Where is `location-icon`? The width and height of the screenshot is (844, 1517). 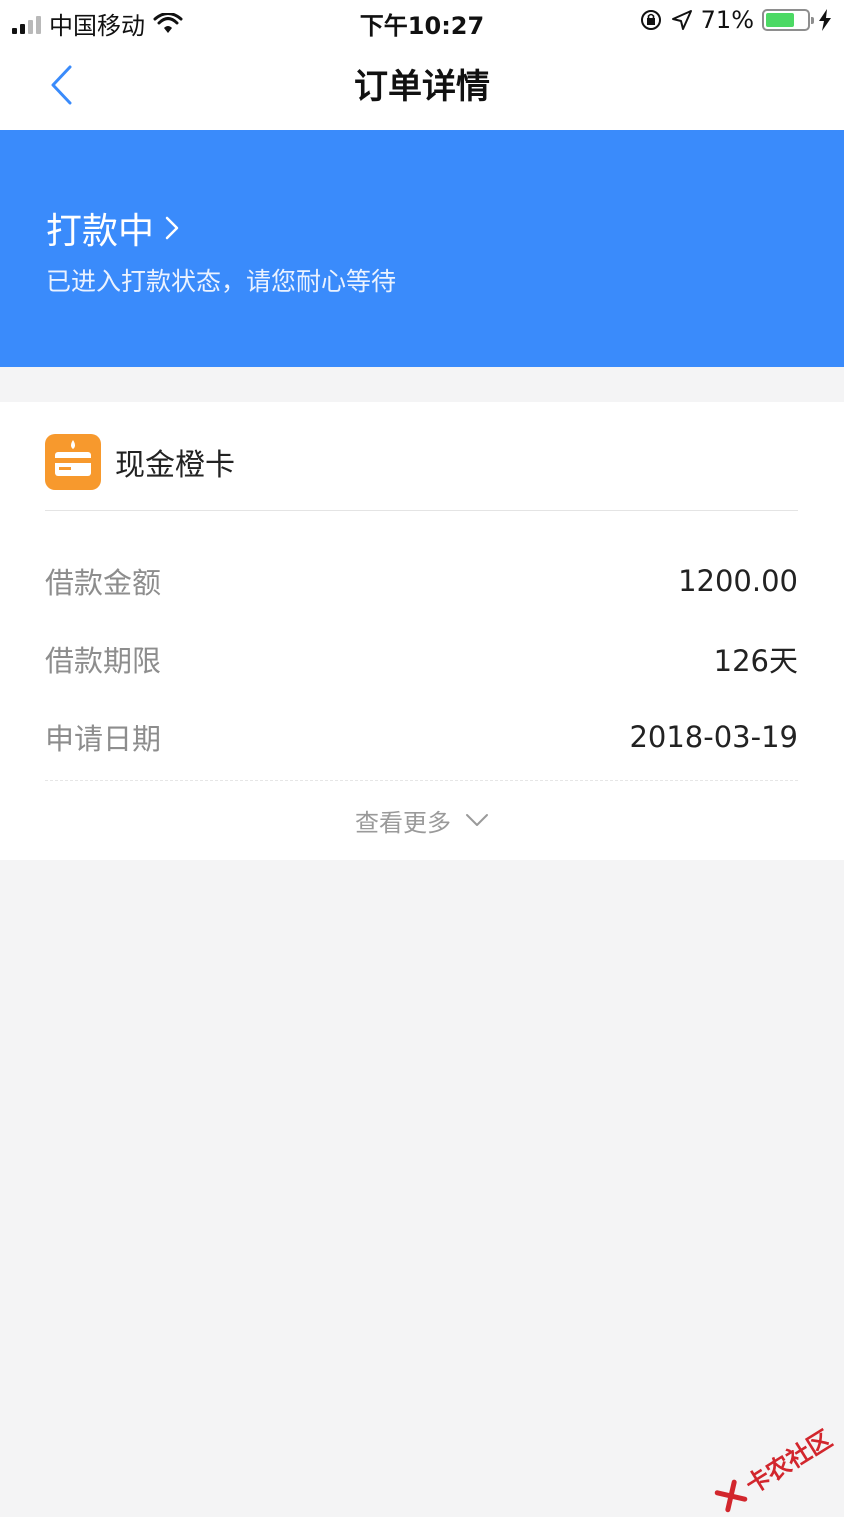 location-icon is located at coordinates (682, 20).